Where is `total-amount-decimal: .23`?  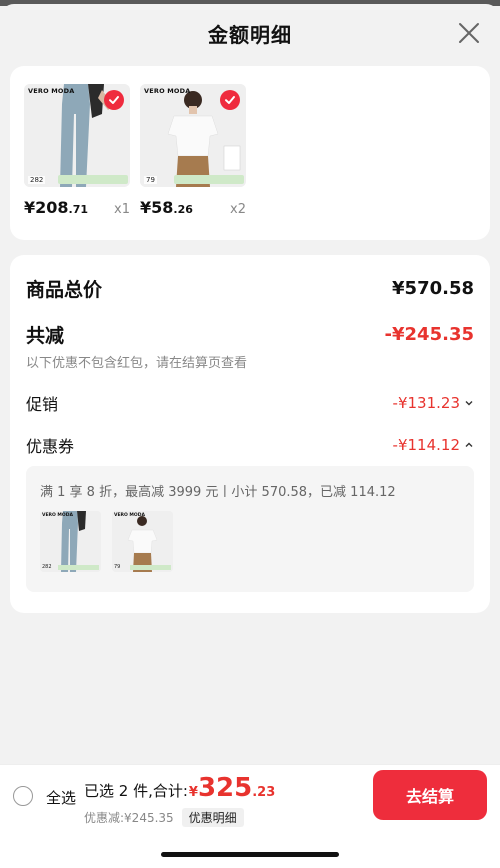
total-amount-decimal: .23 is located at coordinates (264, 792).